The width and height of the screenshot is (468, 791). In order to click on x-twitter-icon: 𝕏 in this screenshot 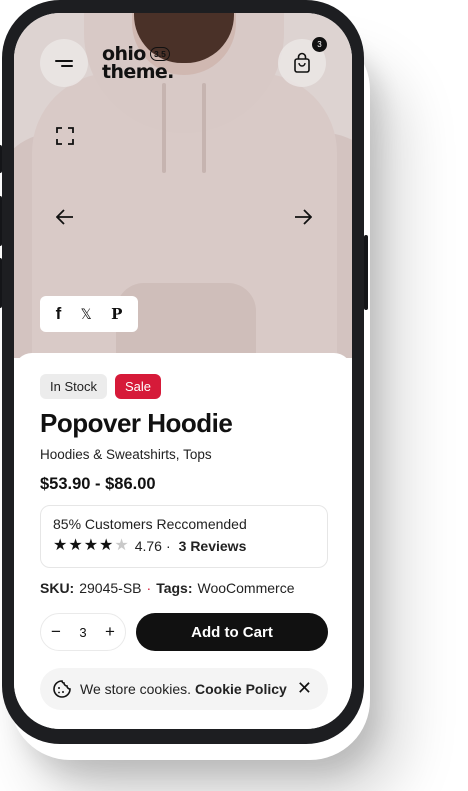, I will do `click(86, 314)`.